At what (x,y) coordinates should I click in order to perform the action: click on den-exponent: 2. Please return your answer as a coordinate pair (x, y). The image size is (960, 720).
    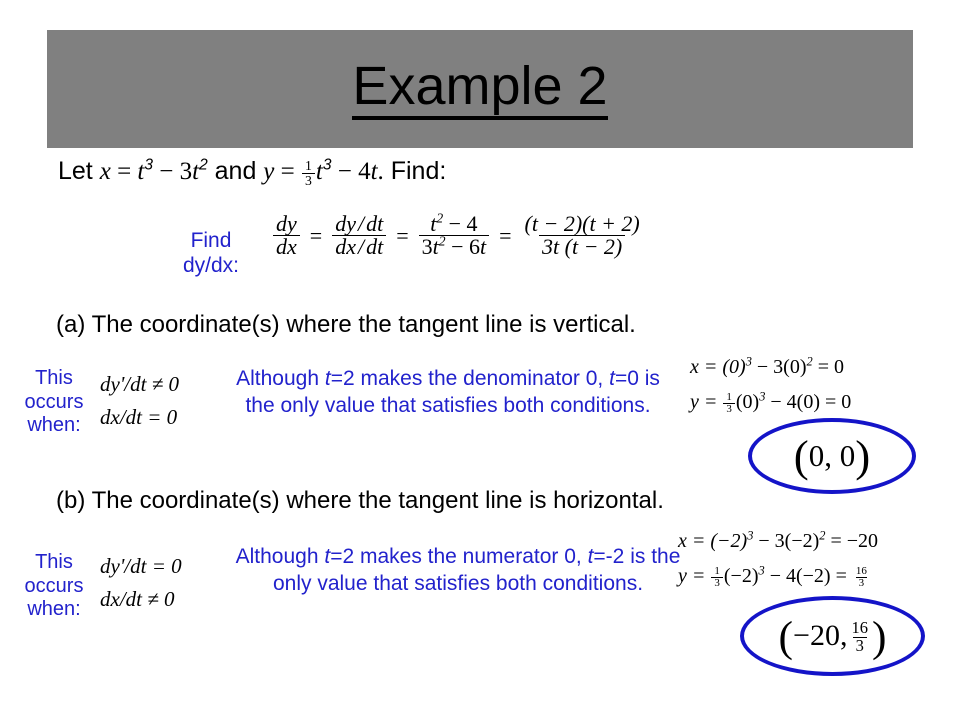
    Looking at the image, I should click on (442, 242).